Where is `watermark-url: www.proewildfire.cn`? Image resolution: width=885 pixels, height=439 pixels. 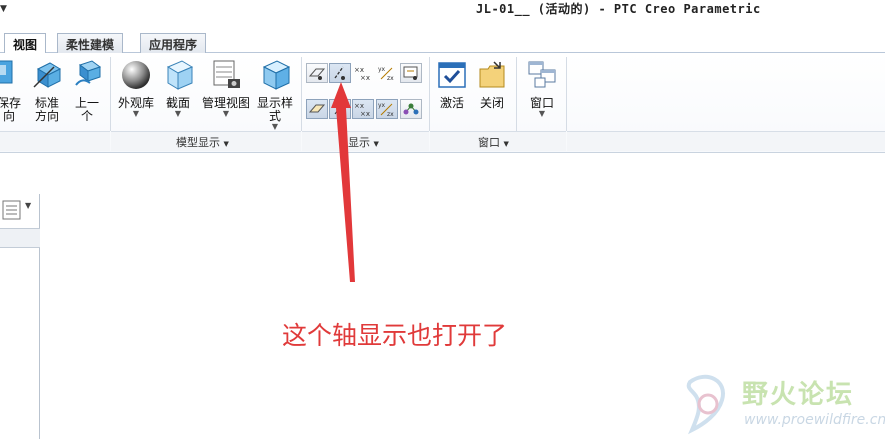 watermark-url: www.proewildfire.cn is located at coordinates (814, 420).